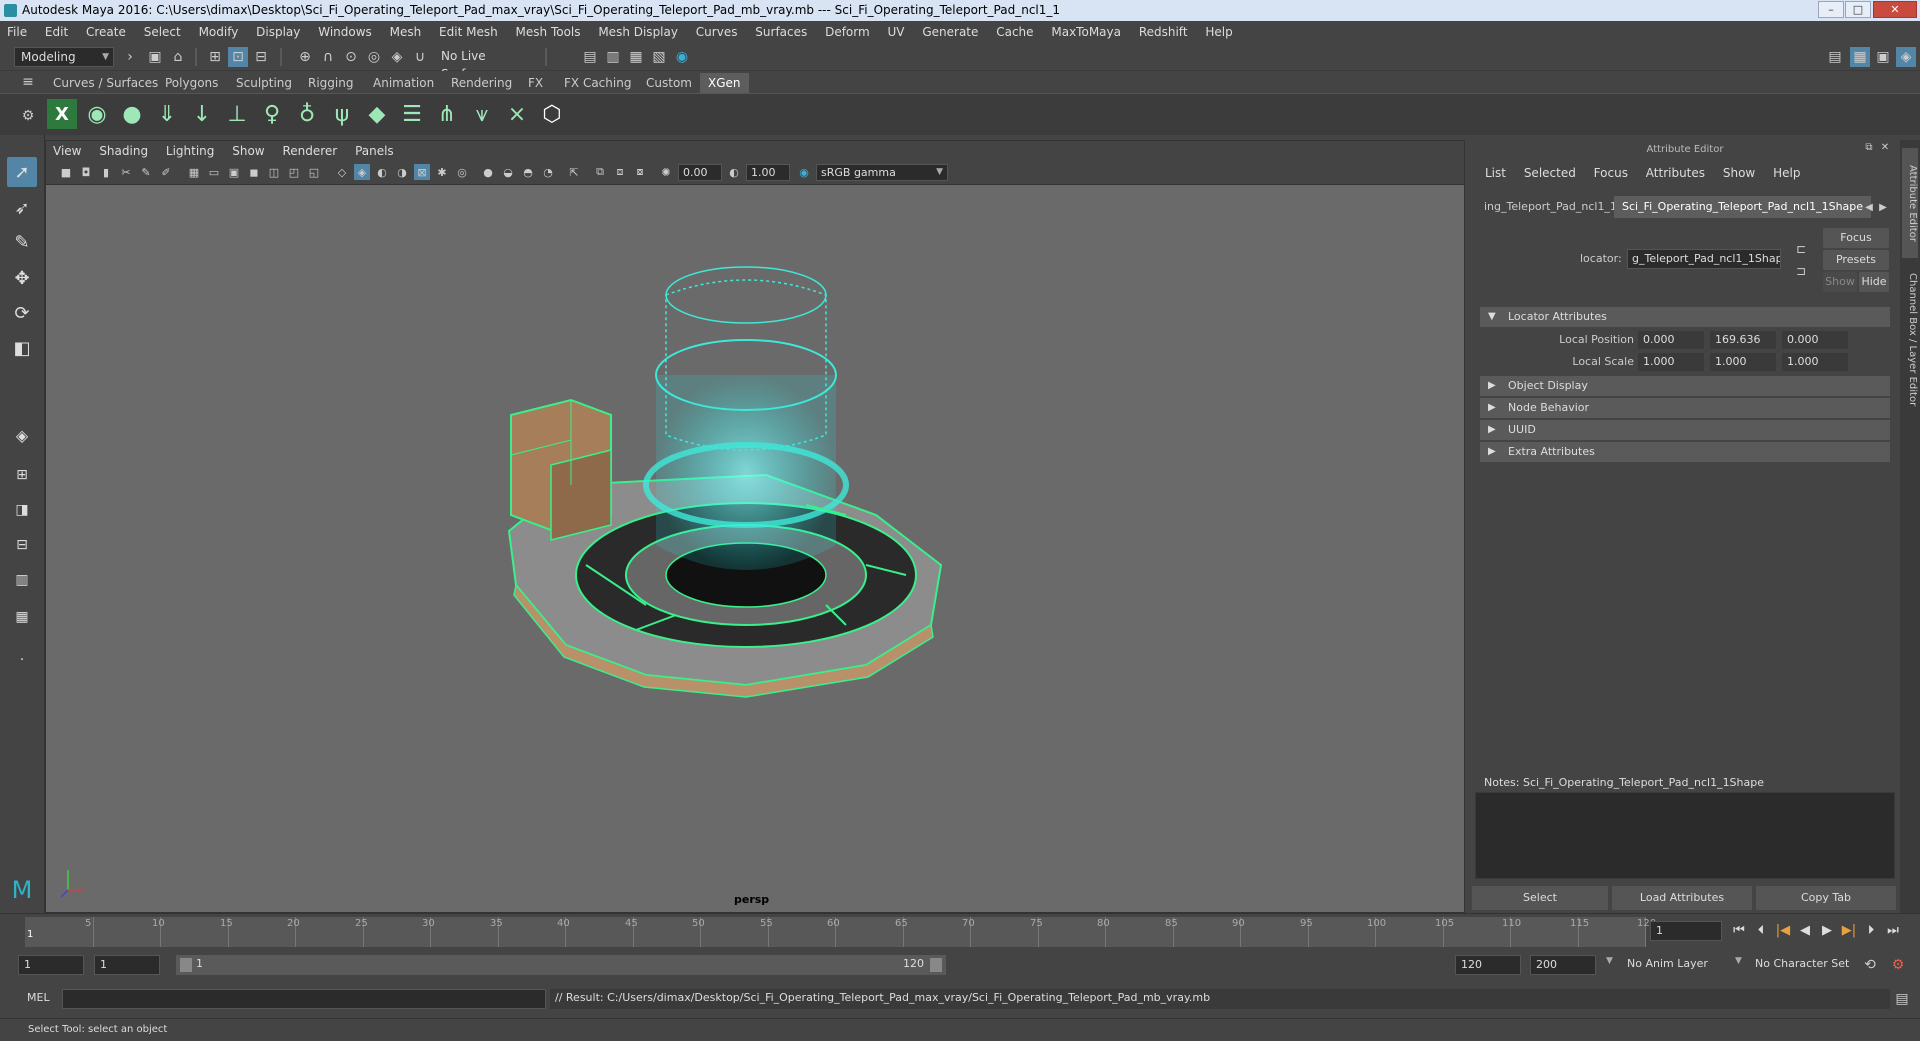 This screenshot has width=1920, height=1041. What do you see at coordinates (1685, 386) in the screenshot?
I see `section-object-display: ▶ Object Display` at bounding box center [1685, 386].